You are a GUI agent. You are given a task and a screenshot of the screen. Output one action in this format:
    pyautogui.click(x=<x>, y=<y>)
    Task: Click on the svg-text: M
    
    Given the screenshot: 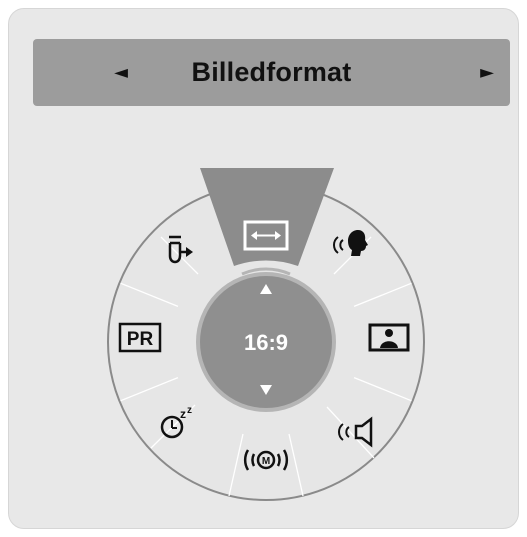 What is the action you would take?
    pyautogui.click(x=266, y=461)
    